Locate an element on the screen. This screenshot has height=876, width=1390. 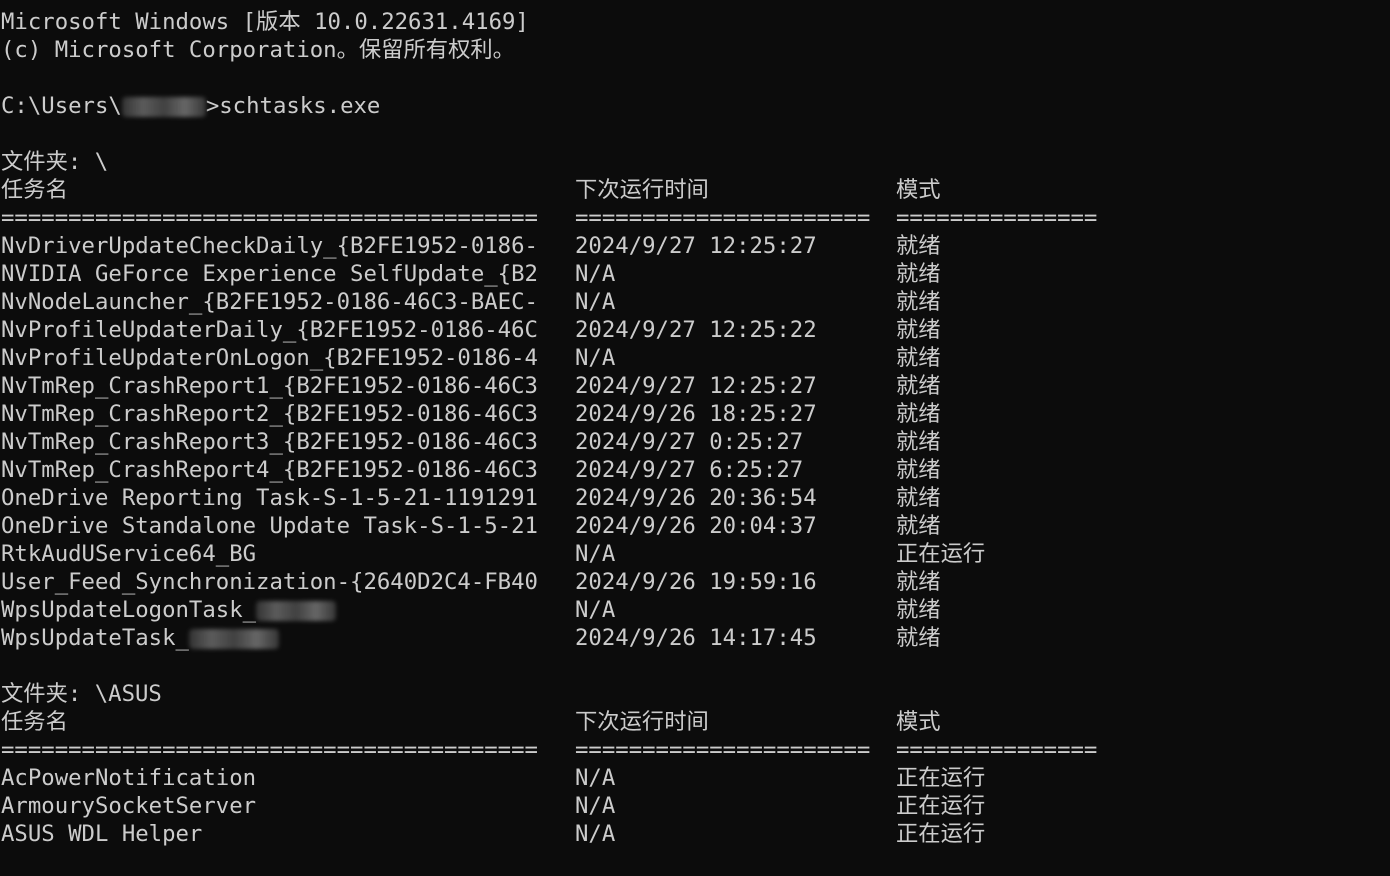
table-row: ASUS WDL Helper N/A 正在运行 is located at coordinates (695, 834).